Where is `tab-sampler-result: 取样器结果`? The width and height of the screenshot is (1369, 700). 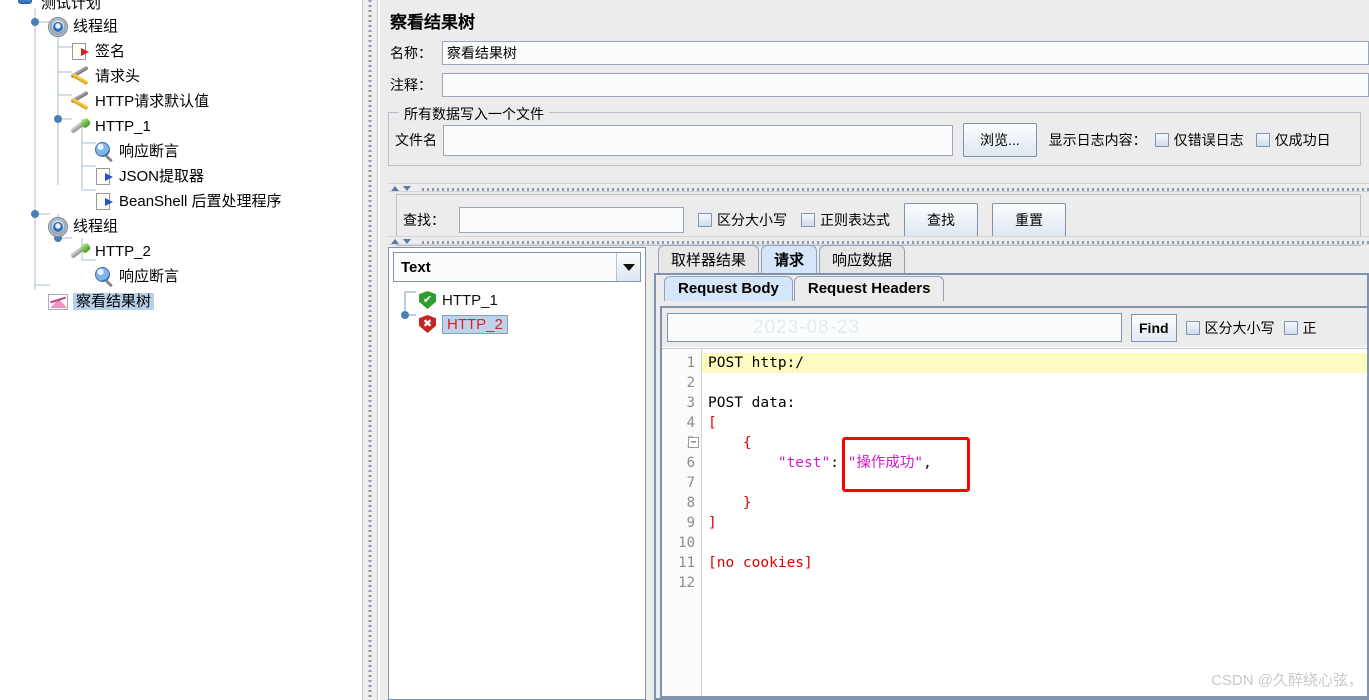 tab-sampler-result: 取样器结果 is located at coordinates (709, 259).